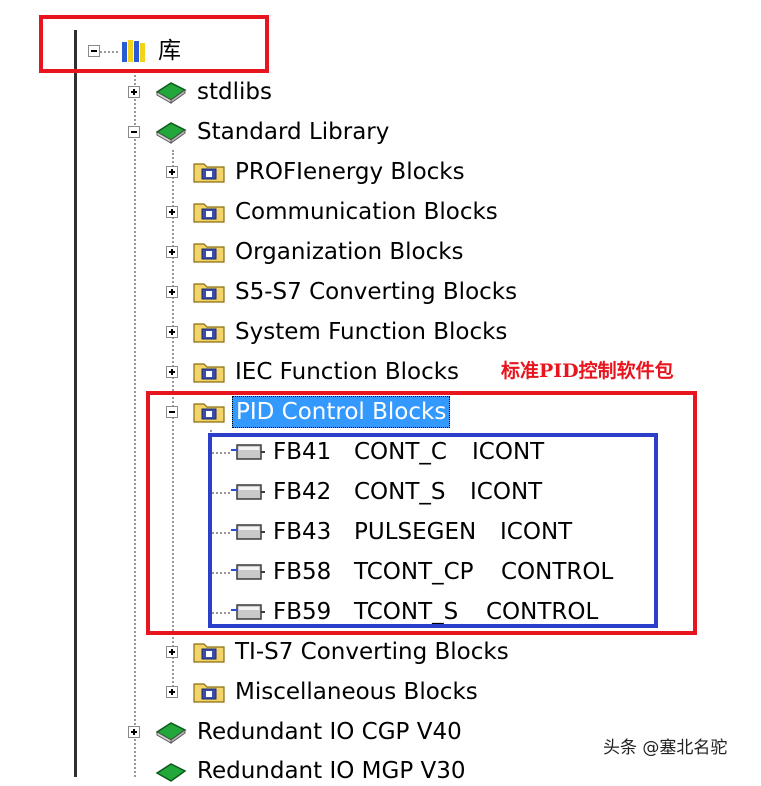 This screenshot has height=786, width=761. I want to click on tree-item-folder: Communication Blocks, so click(366, 212).